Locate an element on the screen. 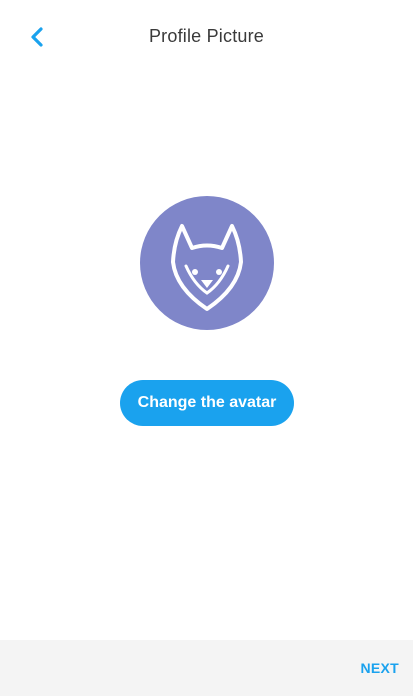 This screenshot has height=696, width=413. page-title: Profile Picture is located at coordinates (206, 36).